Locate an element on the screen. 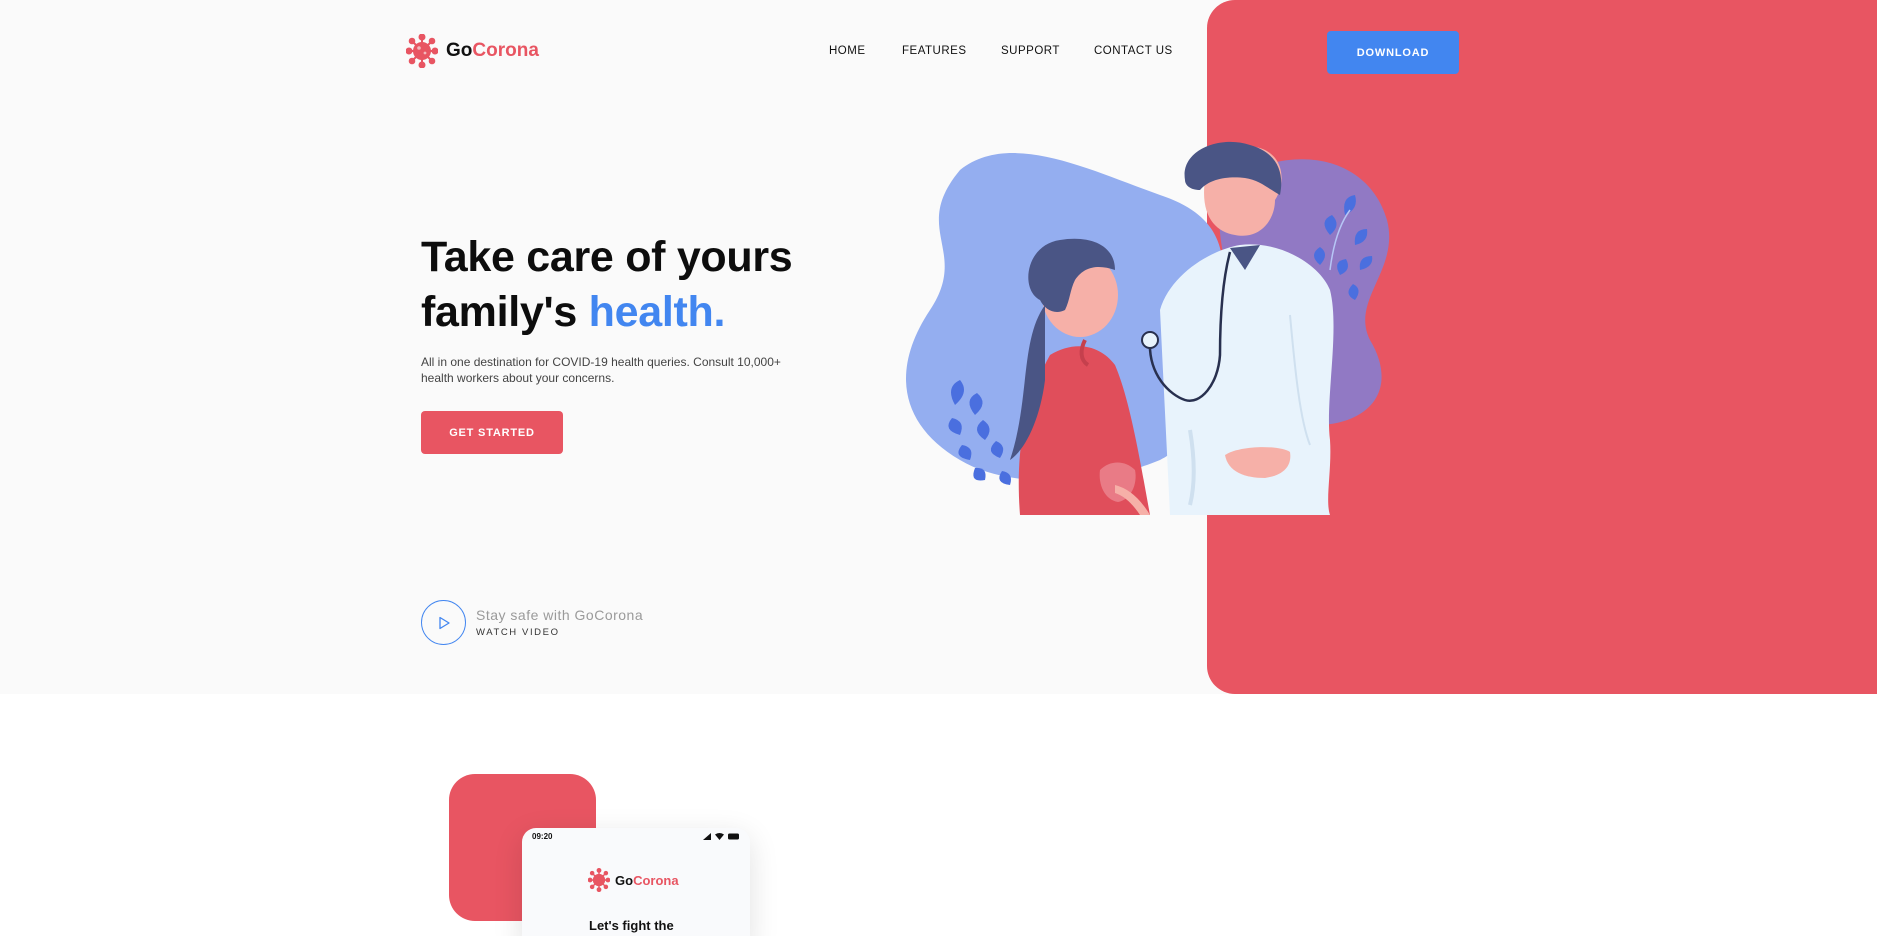 The image size is (1877, 936). watch-video: Stay safe with GoCorona WATCH VIDEO is located at coordinates (532, 622).